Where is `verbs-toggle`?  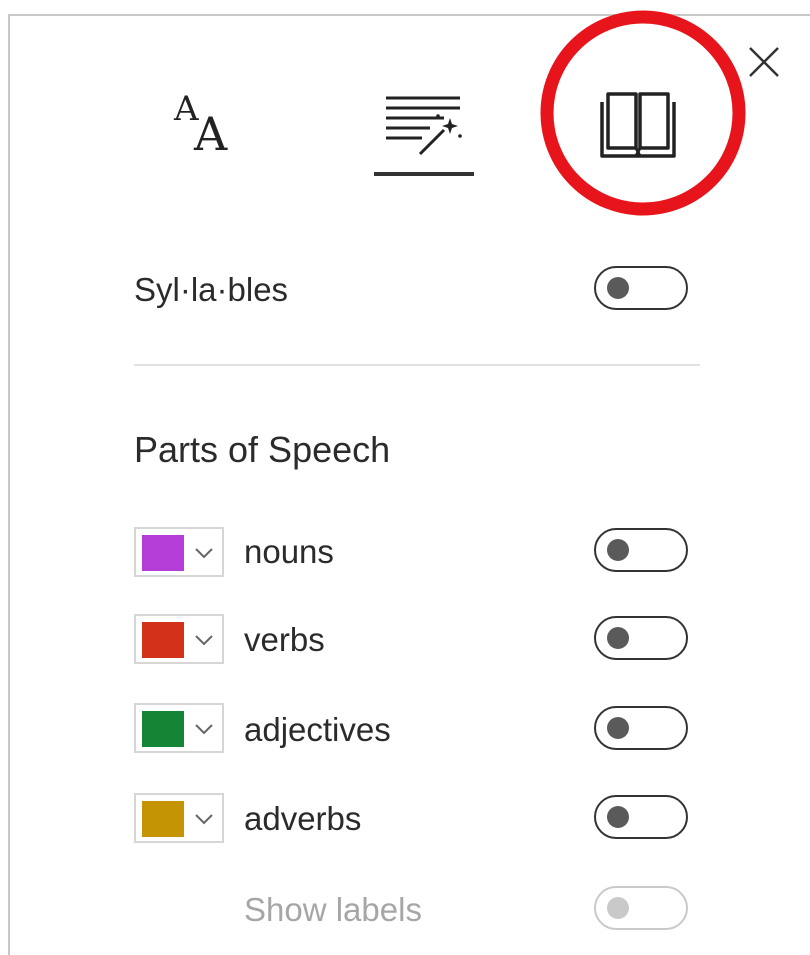 verbs-toggle is located at coordinates (641, 638).